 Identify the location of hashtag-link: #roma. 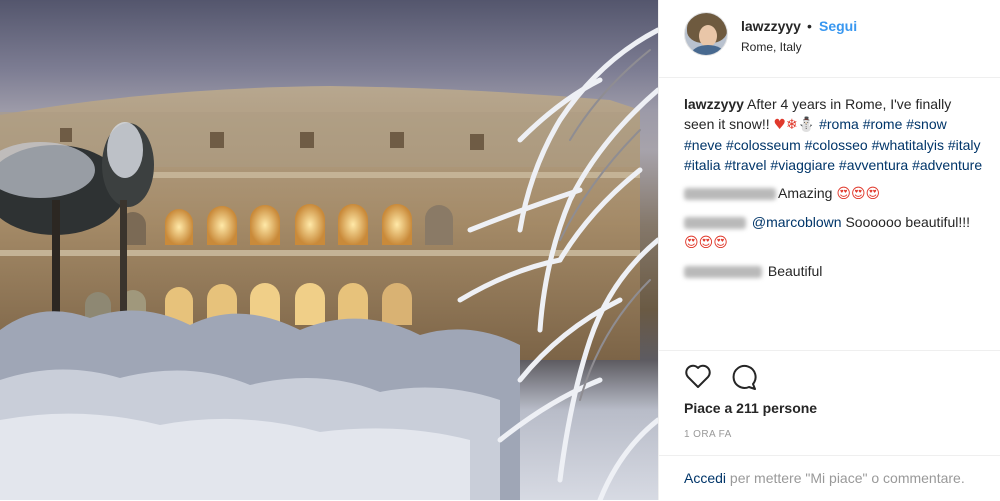
(839, 124).